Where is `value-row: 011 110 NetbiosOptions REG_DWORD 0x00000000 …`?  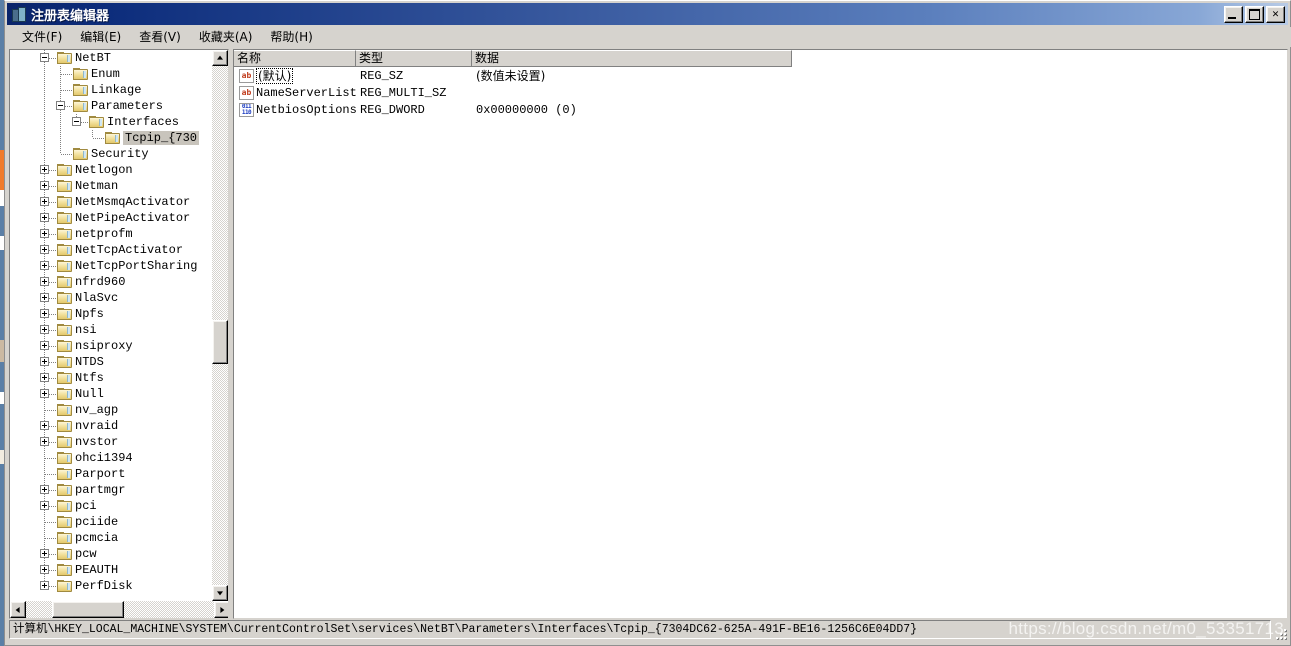 value-row: 011 110 NetbiosOptions REG_DWORD 0x00000000 … is located at coordinates (759, 110).